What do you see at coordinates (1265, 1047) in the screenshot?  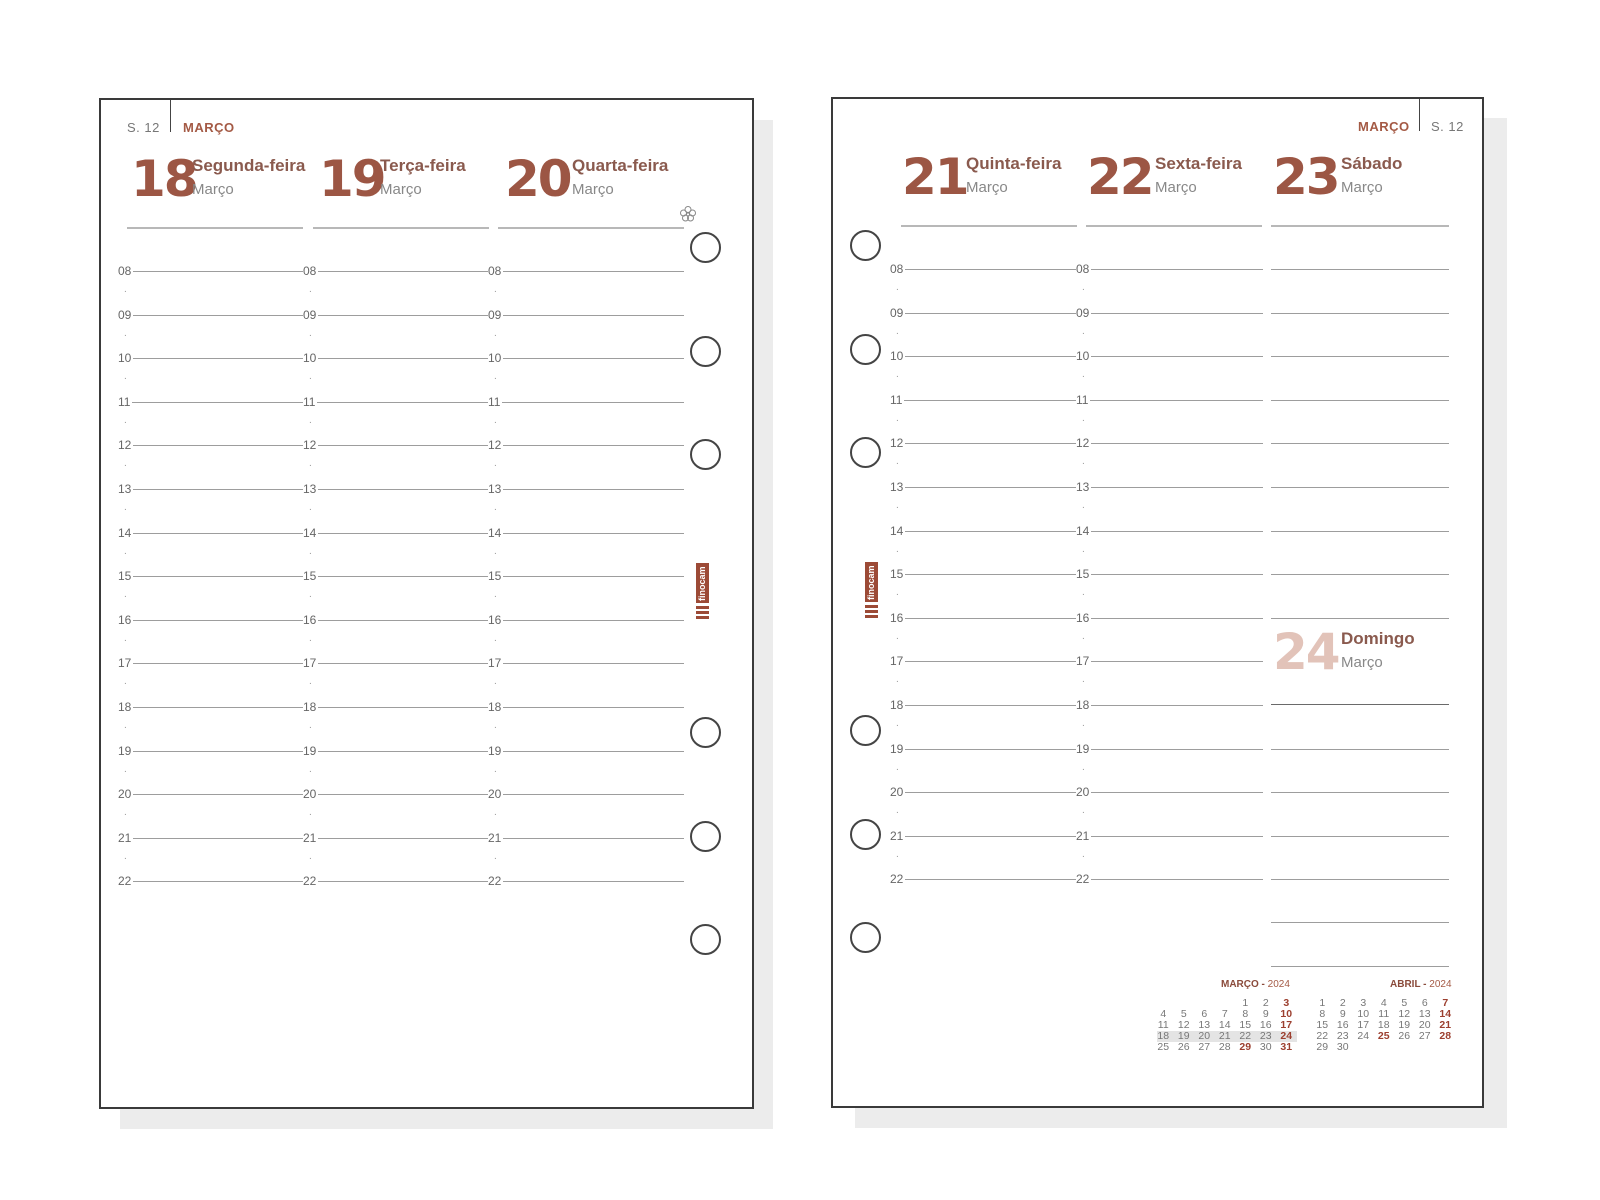 I see `calendar-day: 30` at bounding box center [1265, 1047].